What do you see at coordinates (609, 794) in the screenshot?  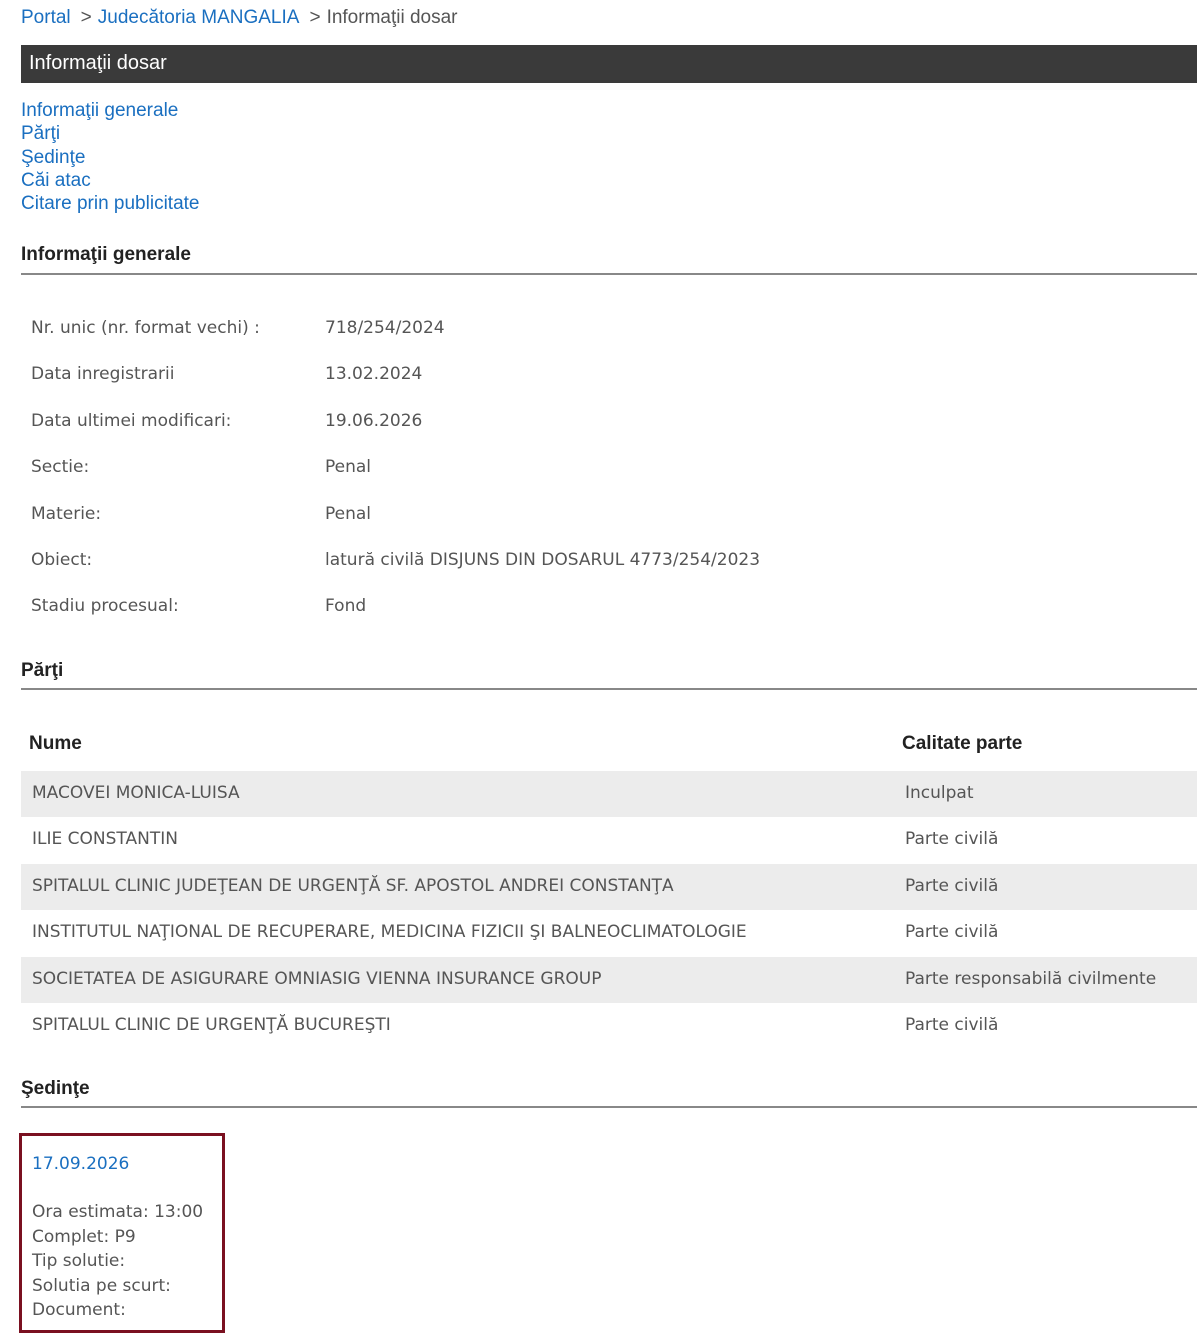 I see `table-row: MACOVEI MONICA-LUISA Inculpat` at bounding box center [609, 794].